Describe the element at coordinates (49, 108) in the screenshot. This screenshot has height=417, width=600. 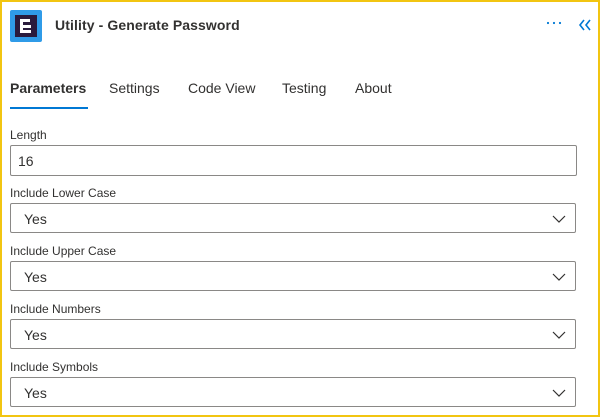
I see `active-tab-indicator` at that location.